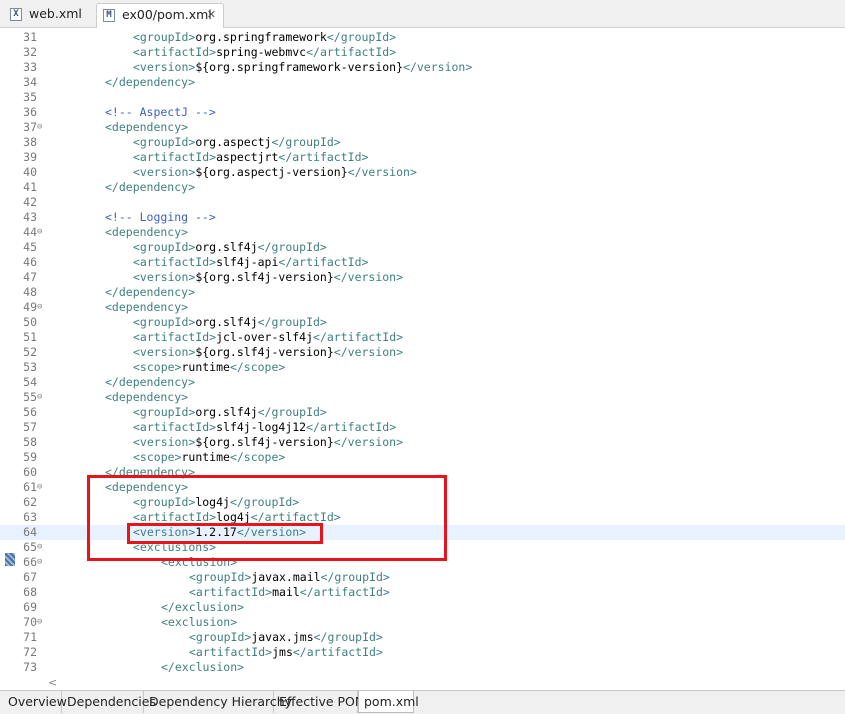  What do you see at coordinates (422, 97) in the screenshot?
I see `code-line: 35` at bounding box center [422, 97].